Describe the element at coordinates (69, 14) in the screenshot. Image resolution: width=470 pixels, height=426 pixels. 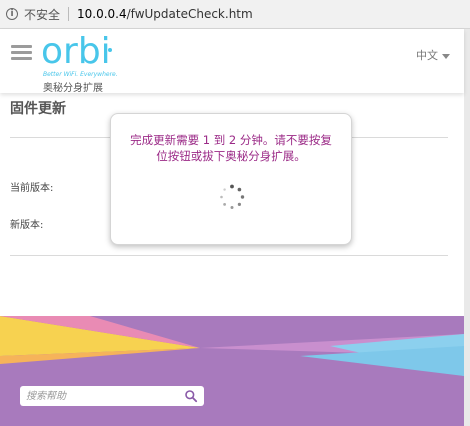
I see `address-separator` at that location.